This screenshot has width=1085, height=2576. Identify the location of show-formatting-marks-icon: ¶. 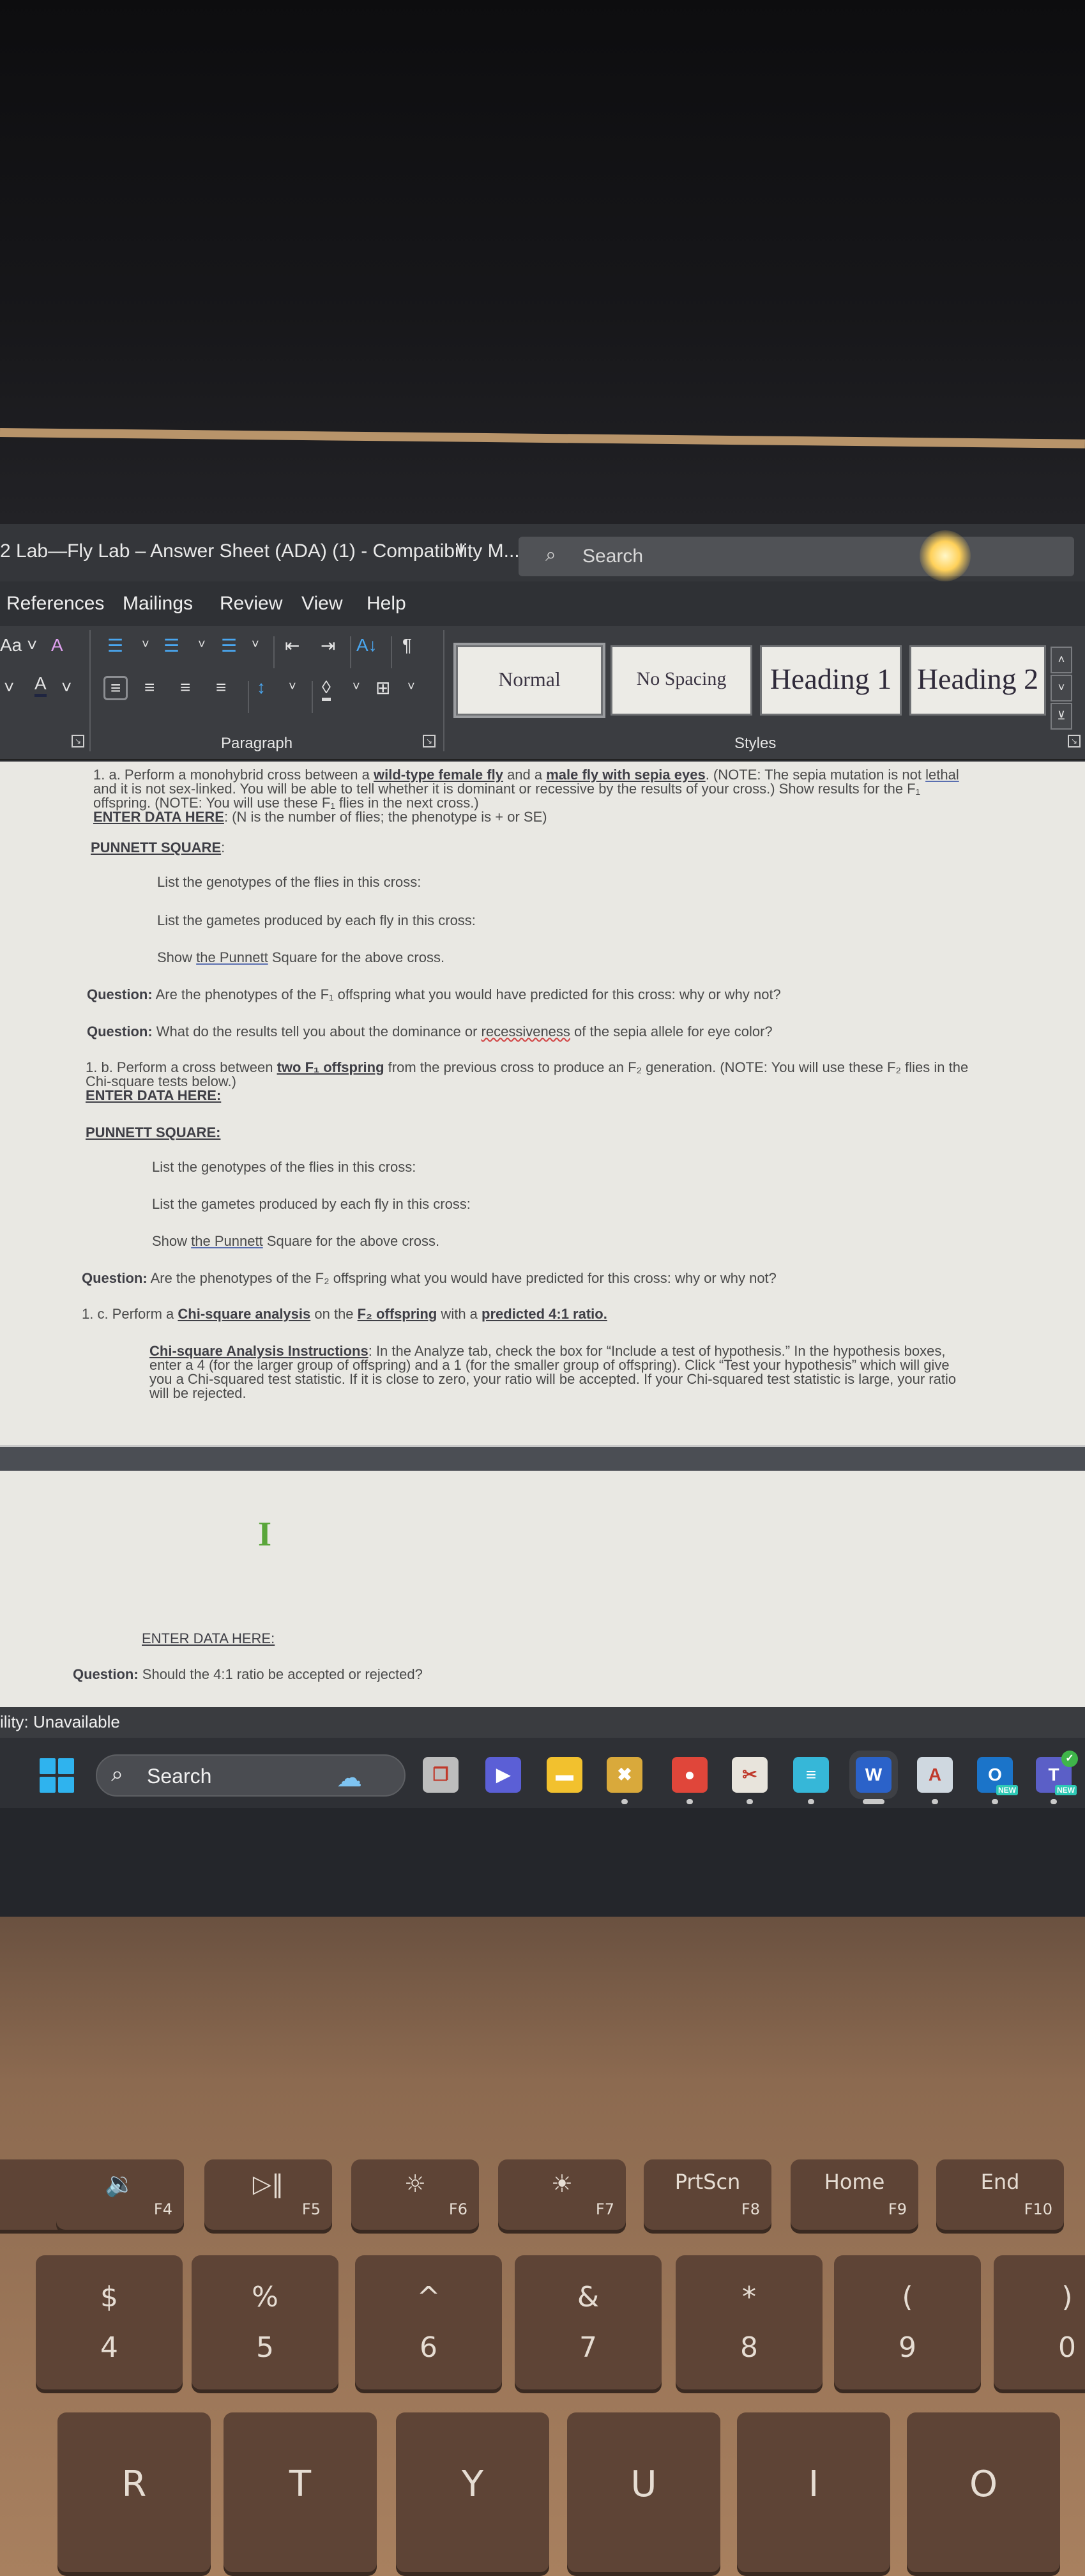
(407, 645).